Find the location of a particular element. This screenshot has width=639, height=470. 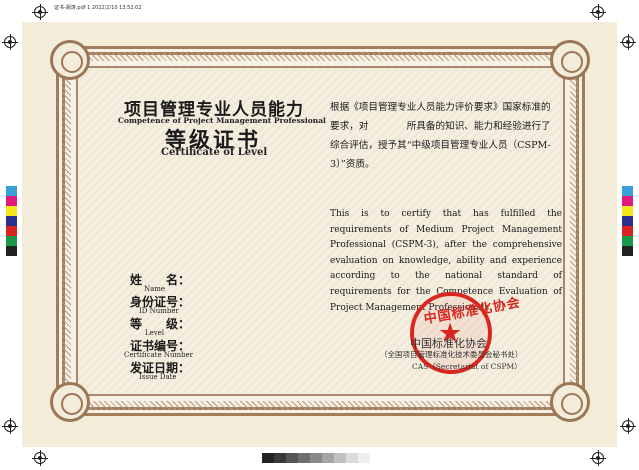

issuer-secretariat-cn: （全国项目管理标准化技术委员会秘书处） is located at coordinates (451, 354).